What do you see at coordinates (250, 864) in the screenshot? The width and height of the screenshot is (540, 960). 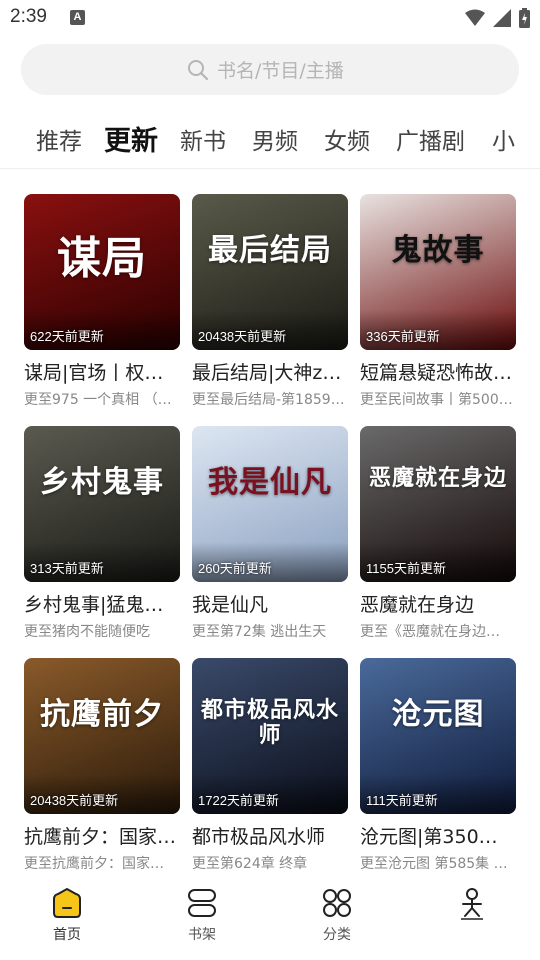 I see `book-latest-episode: 更至第624章 终章` at bounding box center [250, 864].